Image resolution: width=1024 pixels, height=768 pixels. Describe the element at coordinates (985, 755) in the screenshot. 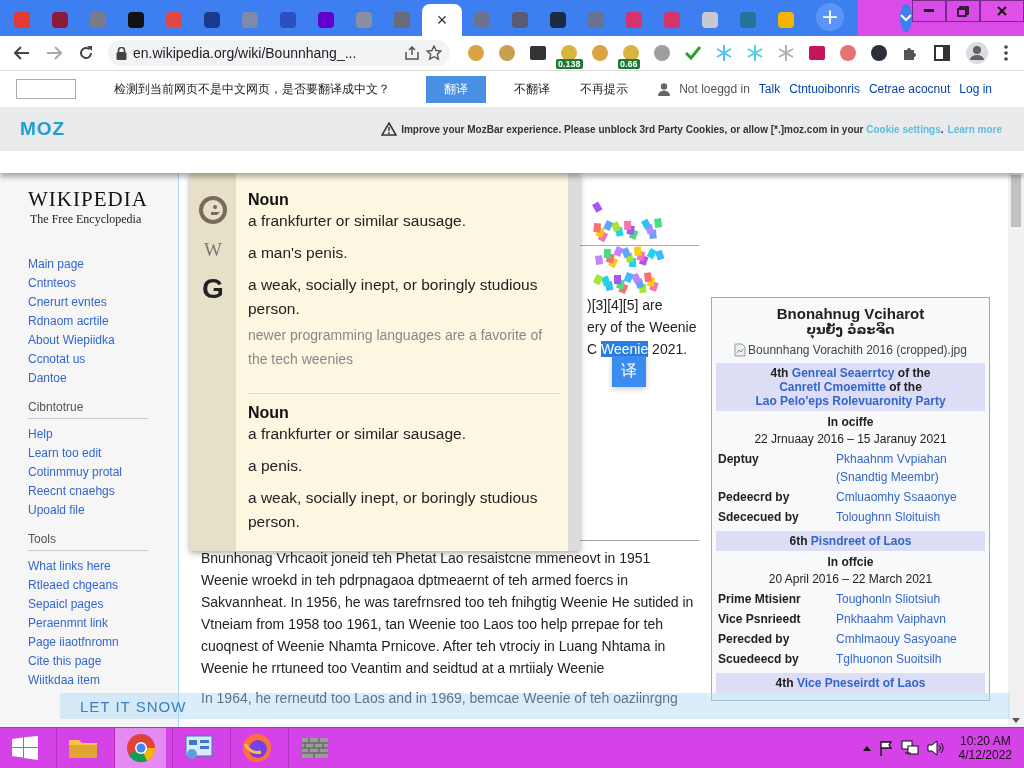

I see `clock-date: 4/12/2022` at that location.